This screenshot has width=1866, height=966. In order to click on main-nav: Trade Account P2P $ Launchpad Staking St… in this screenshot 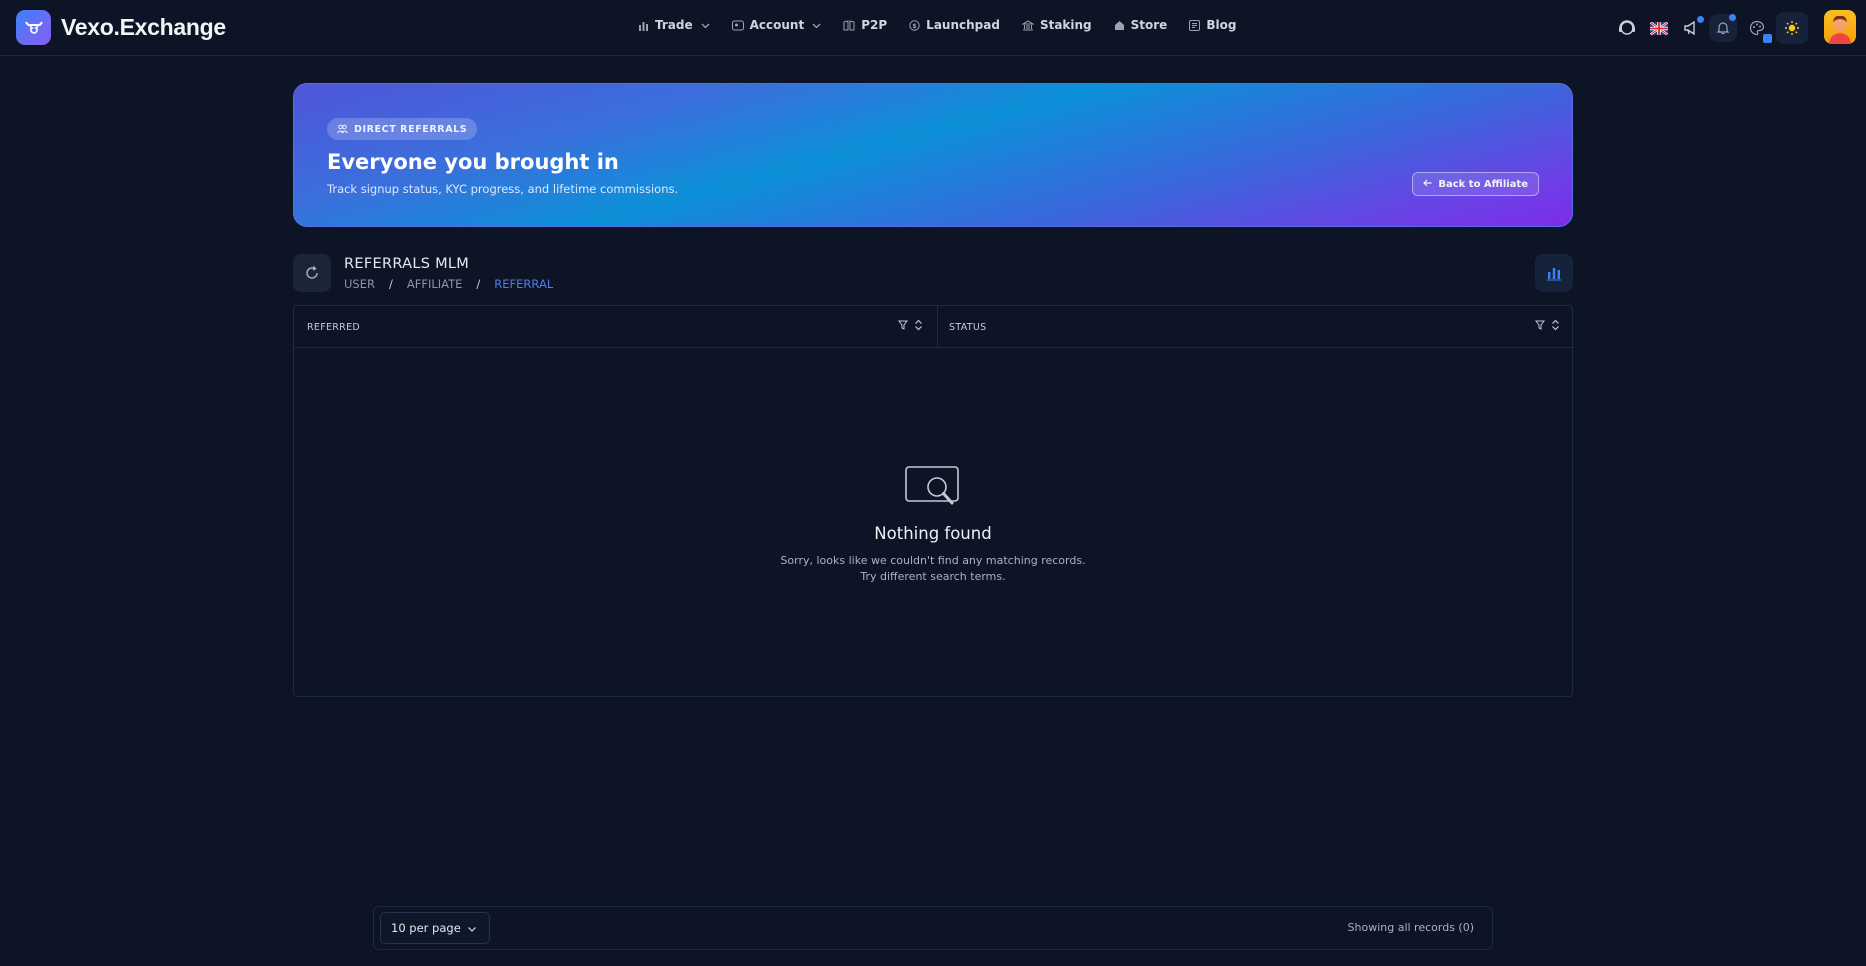, I will do `click(948, 25)`.